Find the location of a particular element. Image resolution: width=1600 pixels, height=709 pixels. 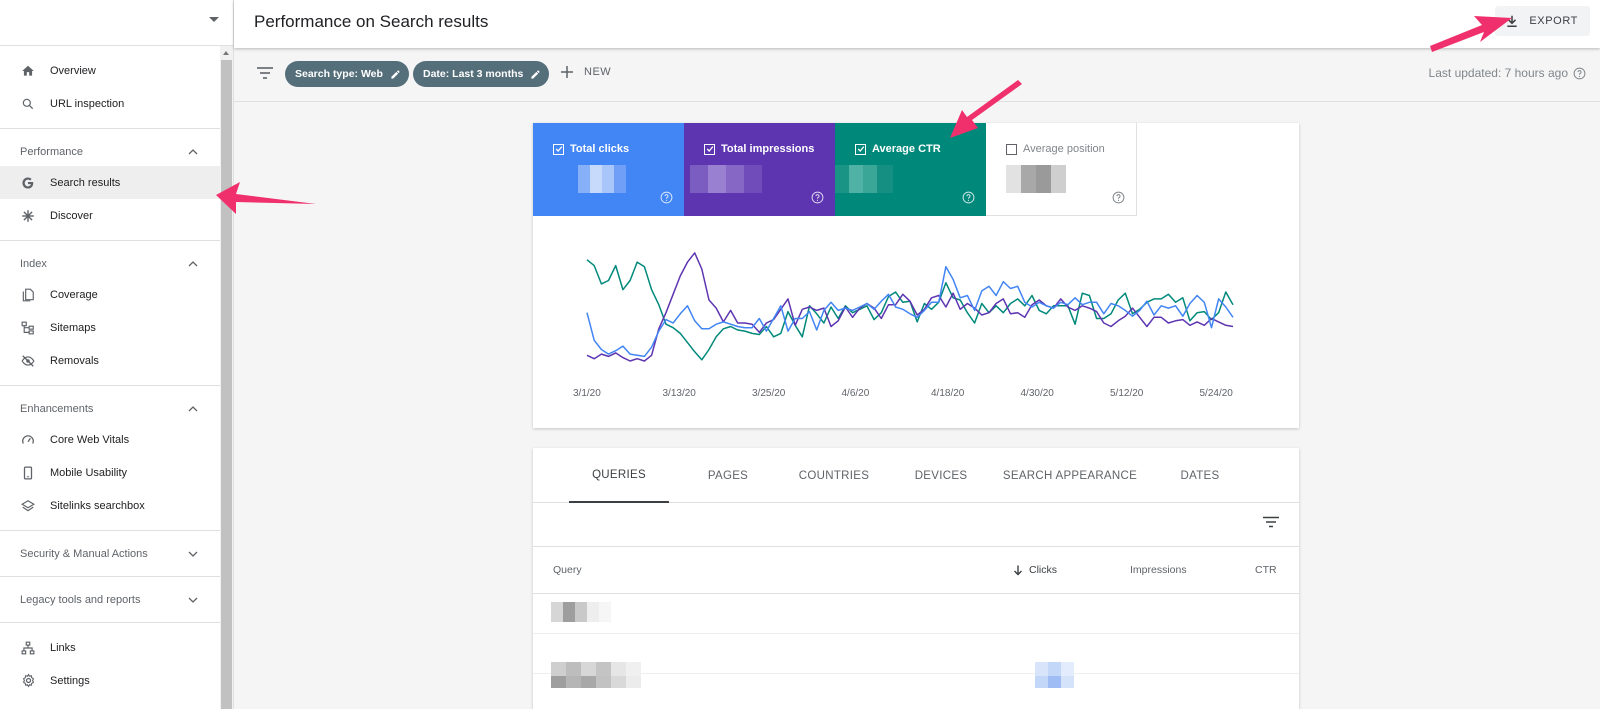

tab-devices: DEVICES is located at coordinates (941, 475).